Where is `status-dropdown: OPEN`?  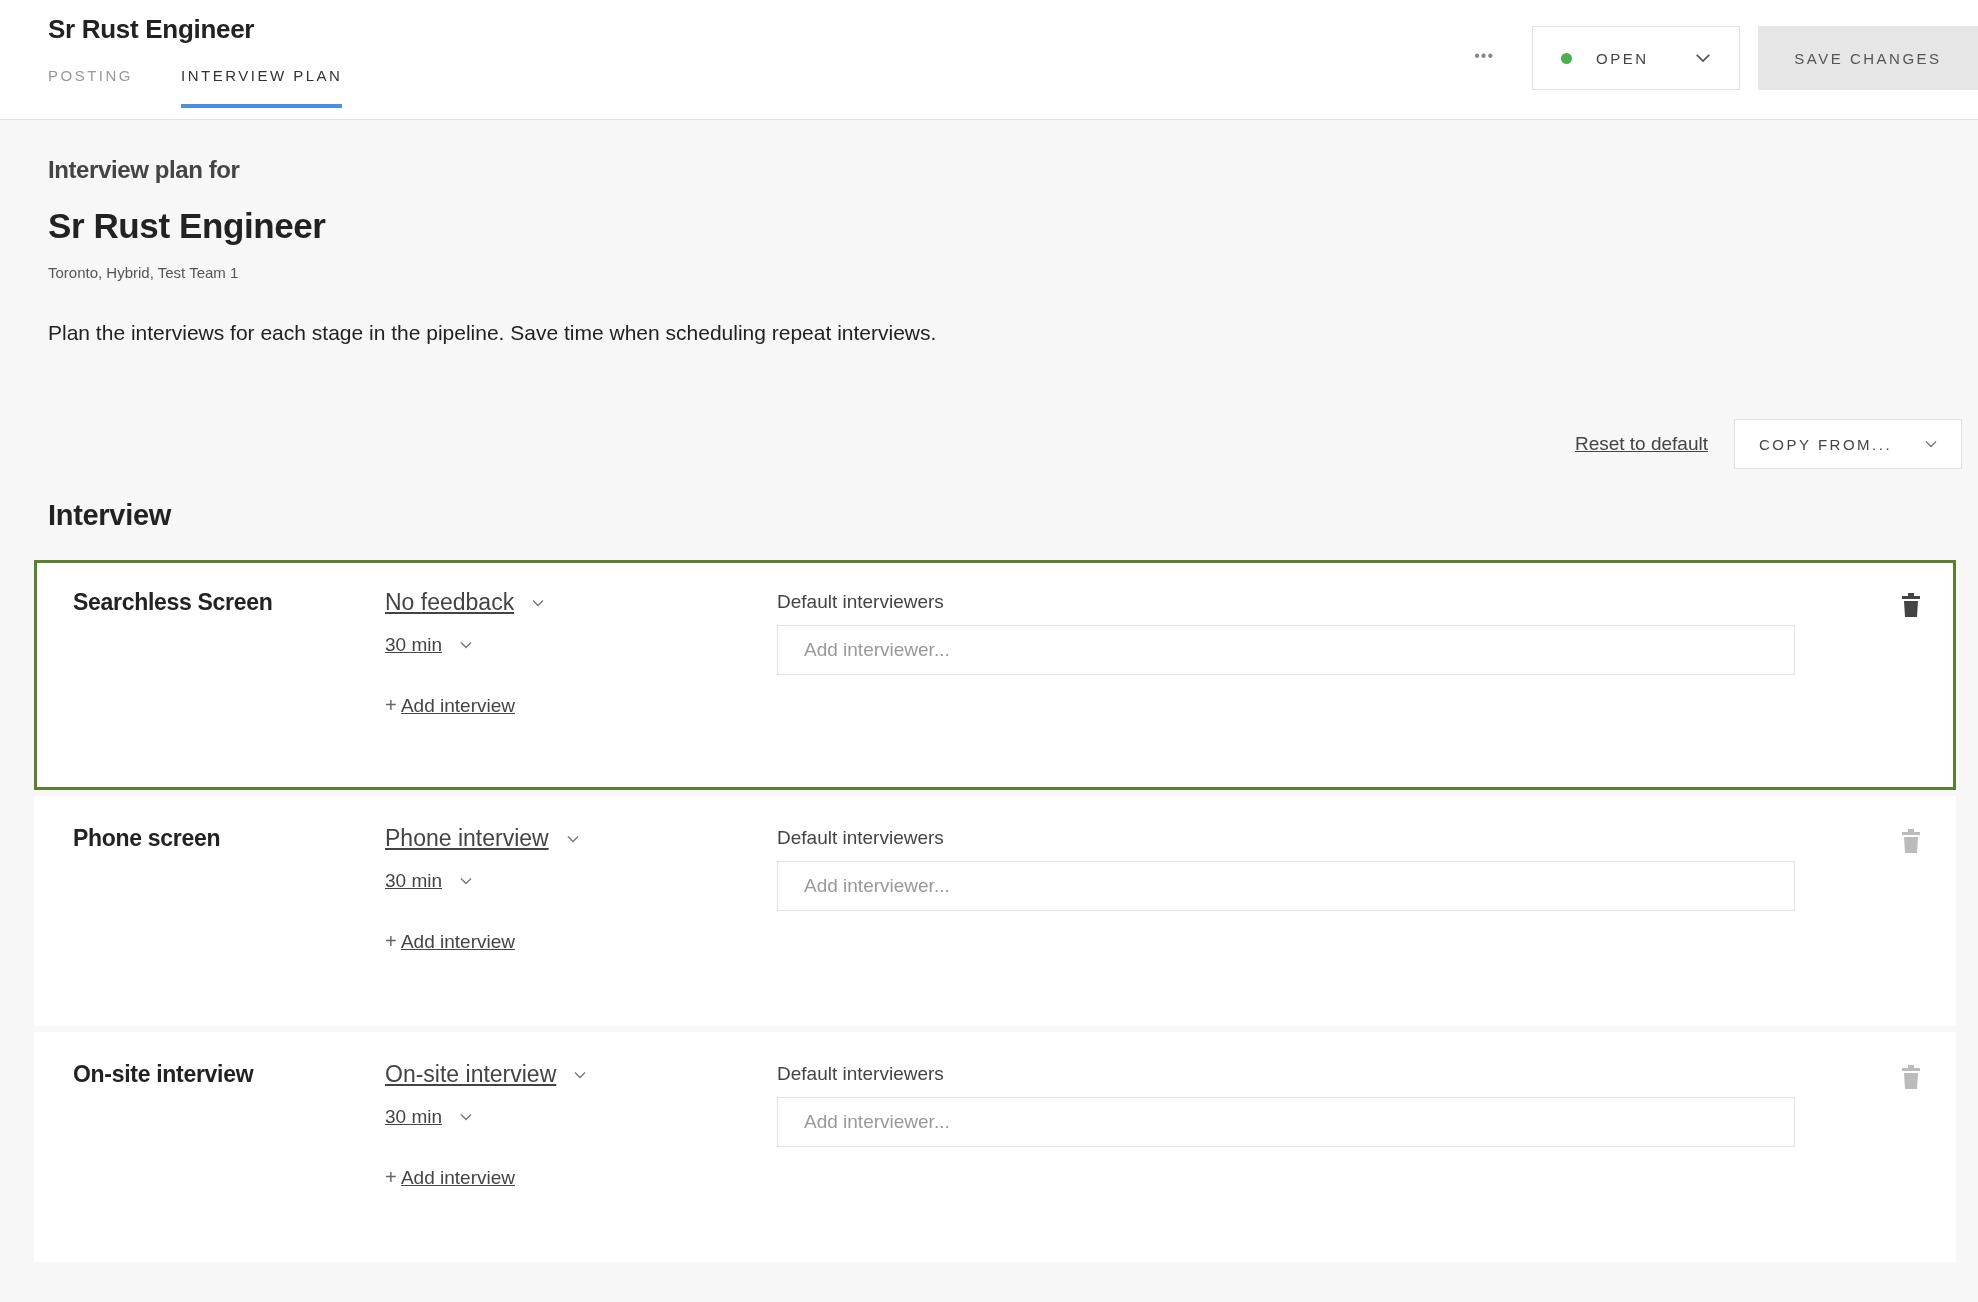
status-dropdown: OPEN is located at coordinates (1636, 58).